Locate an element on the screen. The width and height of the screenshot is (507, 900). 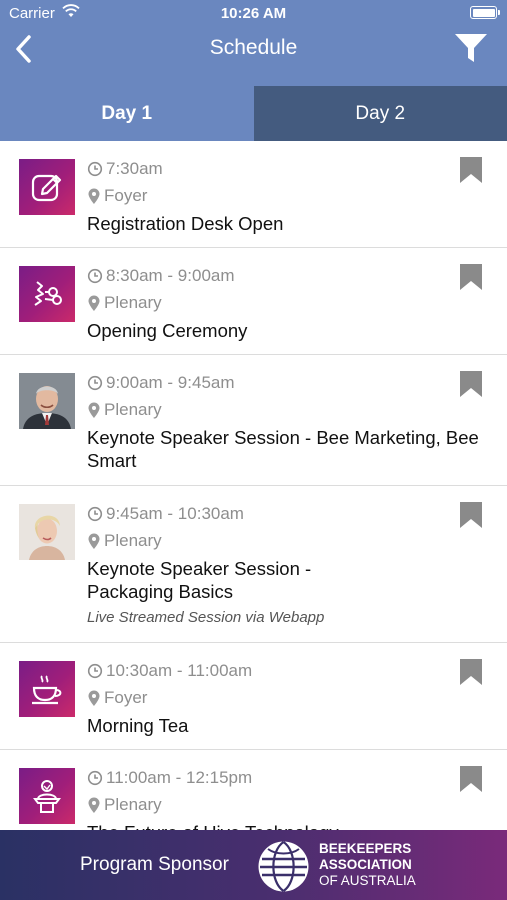
battery-icon is located at coordinates (485, 12).